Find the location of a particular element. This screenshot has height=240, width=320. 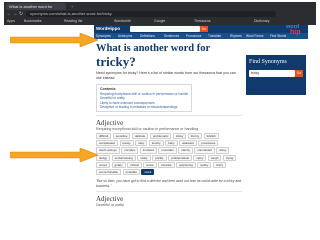

synonym-chip: complicated is located at coordinates (107, 143).